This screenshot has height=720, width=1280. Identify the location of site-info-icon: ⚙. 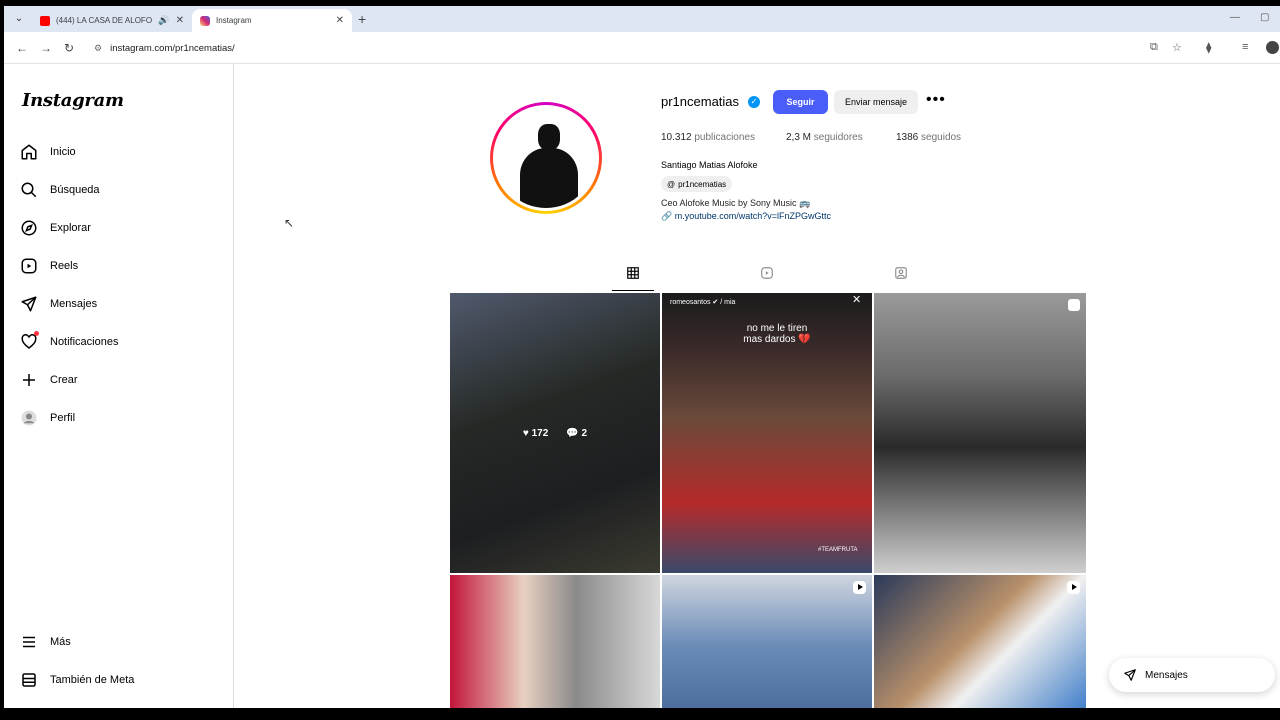
(98, 48).